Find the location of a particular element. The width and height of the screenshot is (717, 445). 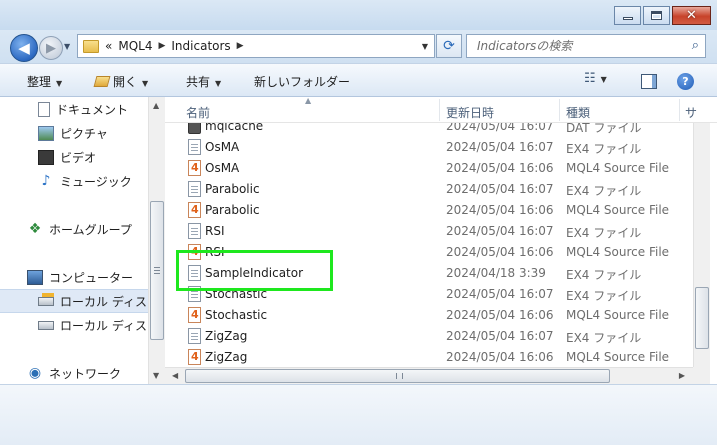

scroll-down-icon: ▼ is located at coordinates (156, 375).